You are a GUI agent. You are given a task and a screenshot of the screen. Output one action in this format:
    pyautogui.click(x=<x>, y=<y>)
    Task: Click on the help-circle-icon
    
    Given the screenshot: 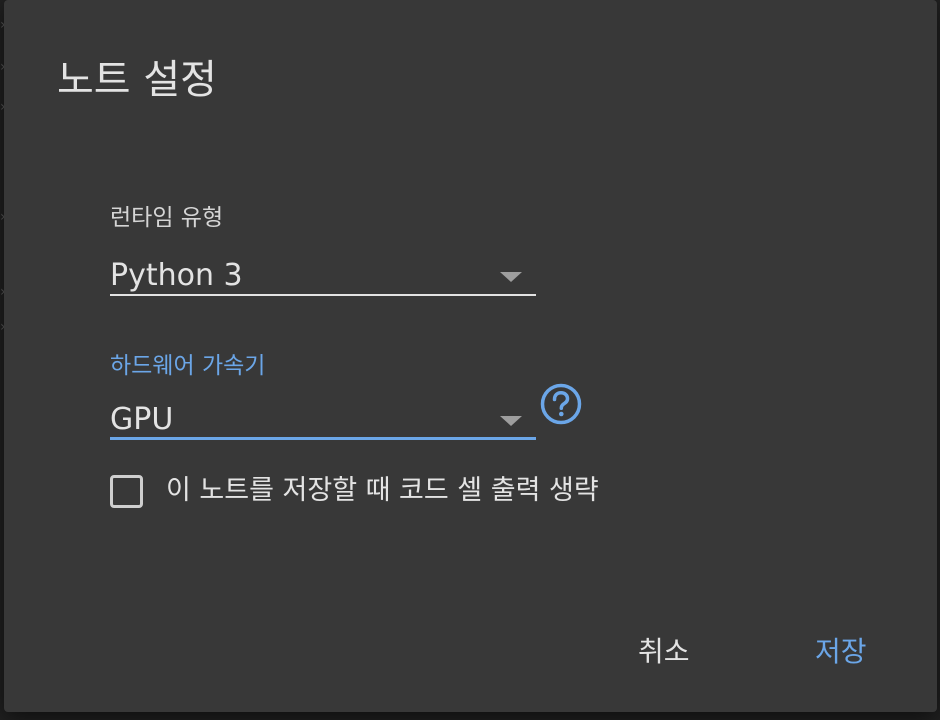 What is the action you would take?
    pyautogui.click(x=561, y=404)
    